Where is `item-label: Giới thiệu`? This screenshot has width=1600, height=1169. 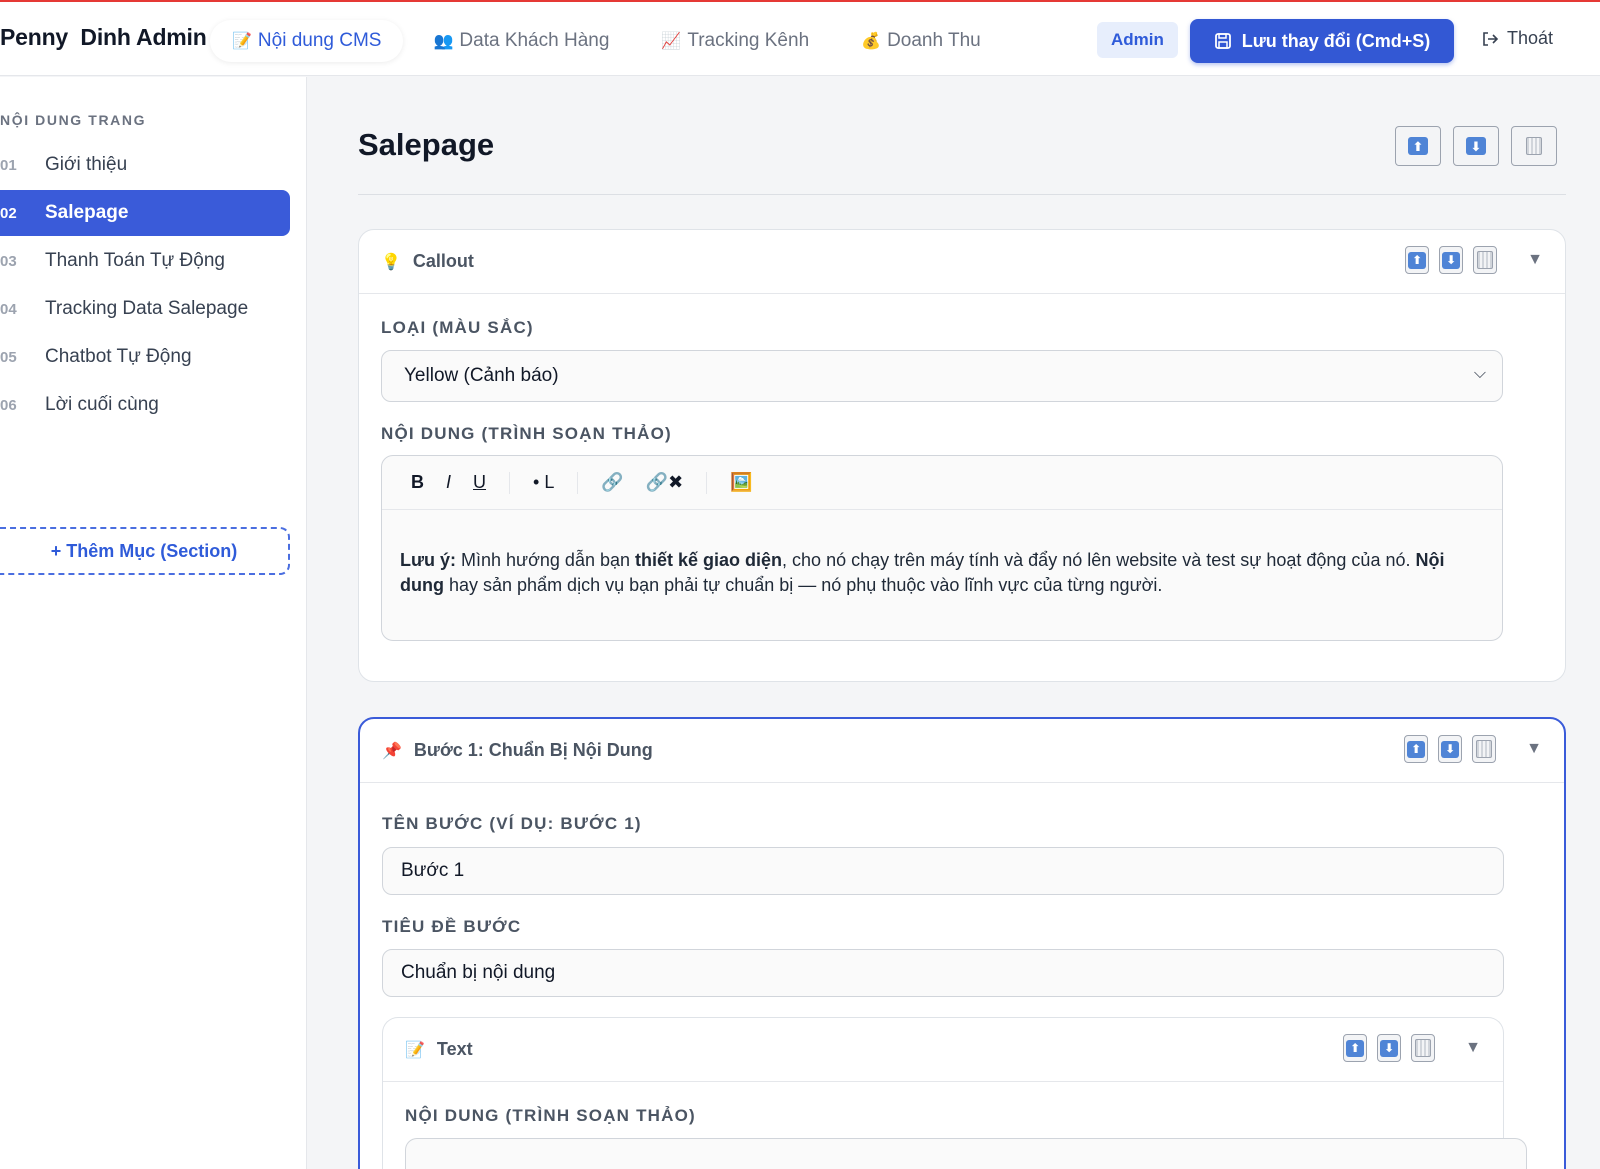
item-label: Giới thiệu is located at coordinates (86, 164).